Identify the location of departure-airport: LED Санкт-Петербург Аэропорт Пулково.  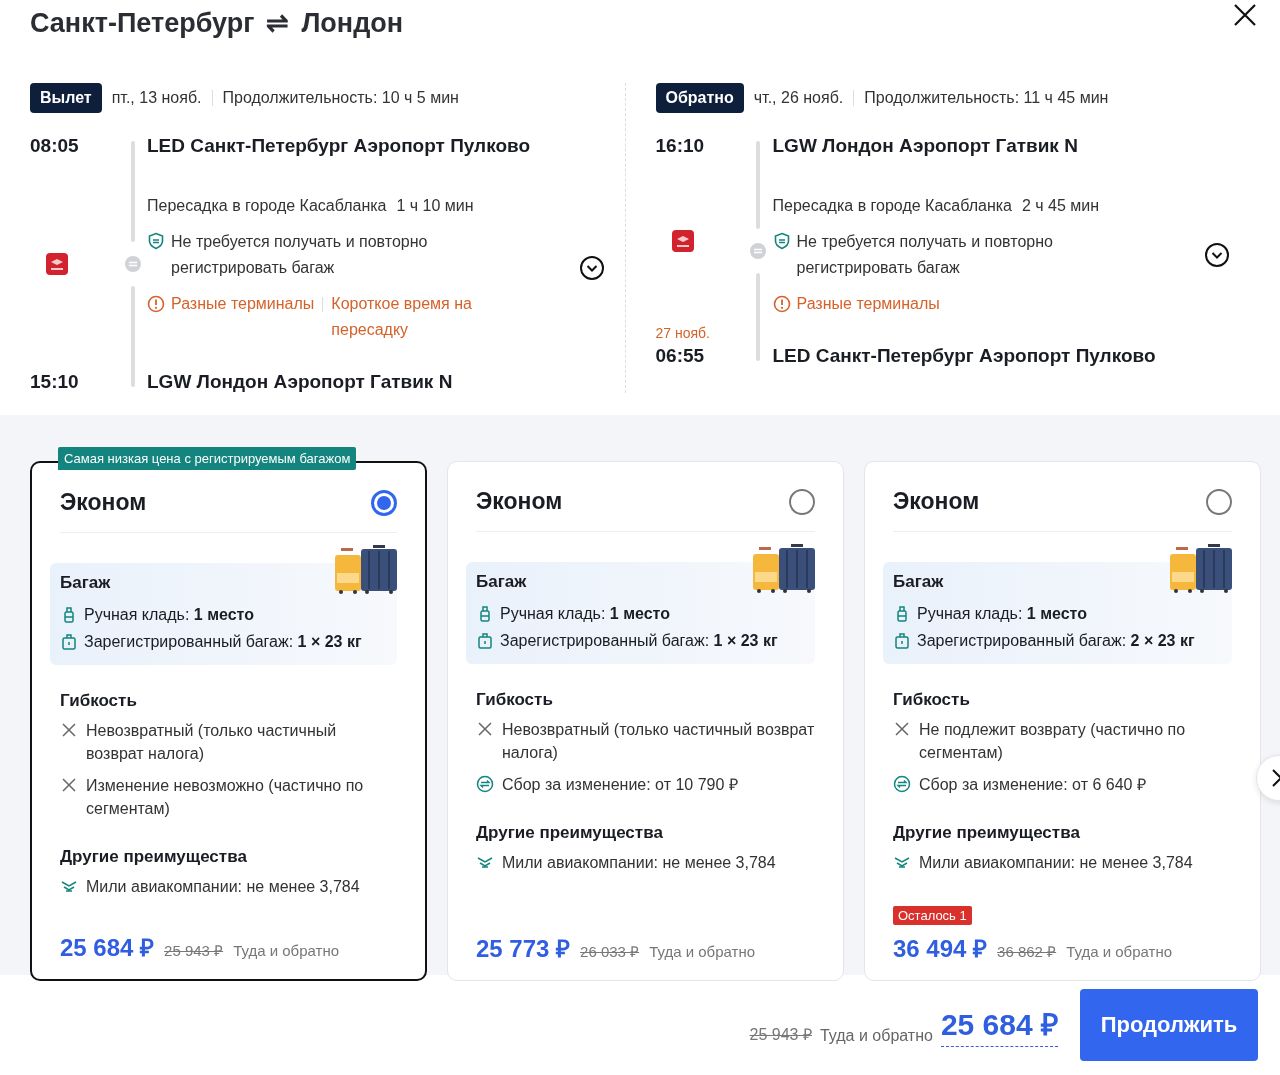
(339, 146).